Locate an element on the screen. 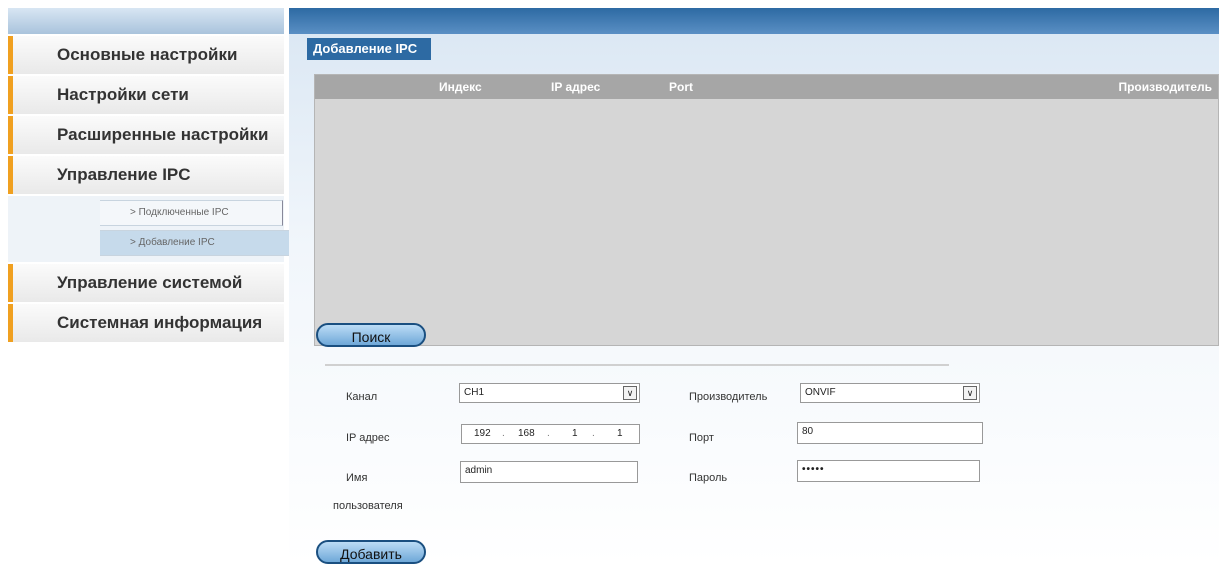 This screenshot has height=566, width=1219. sidebar-item-system-management: Управление системой is located at coordinates (146, 283).